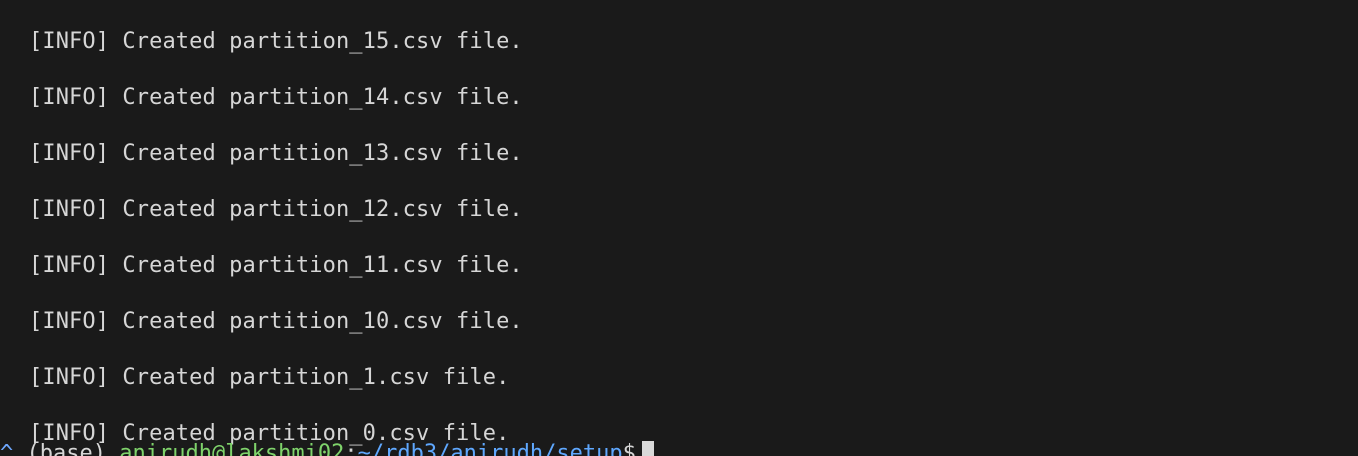 The width and height of the screenshot is (1358, 456). I want to click on prompt-user-host: anirudh@lakshmi02, so click(232, 448).